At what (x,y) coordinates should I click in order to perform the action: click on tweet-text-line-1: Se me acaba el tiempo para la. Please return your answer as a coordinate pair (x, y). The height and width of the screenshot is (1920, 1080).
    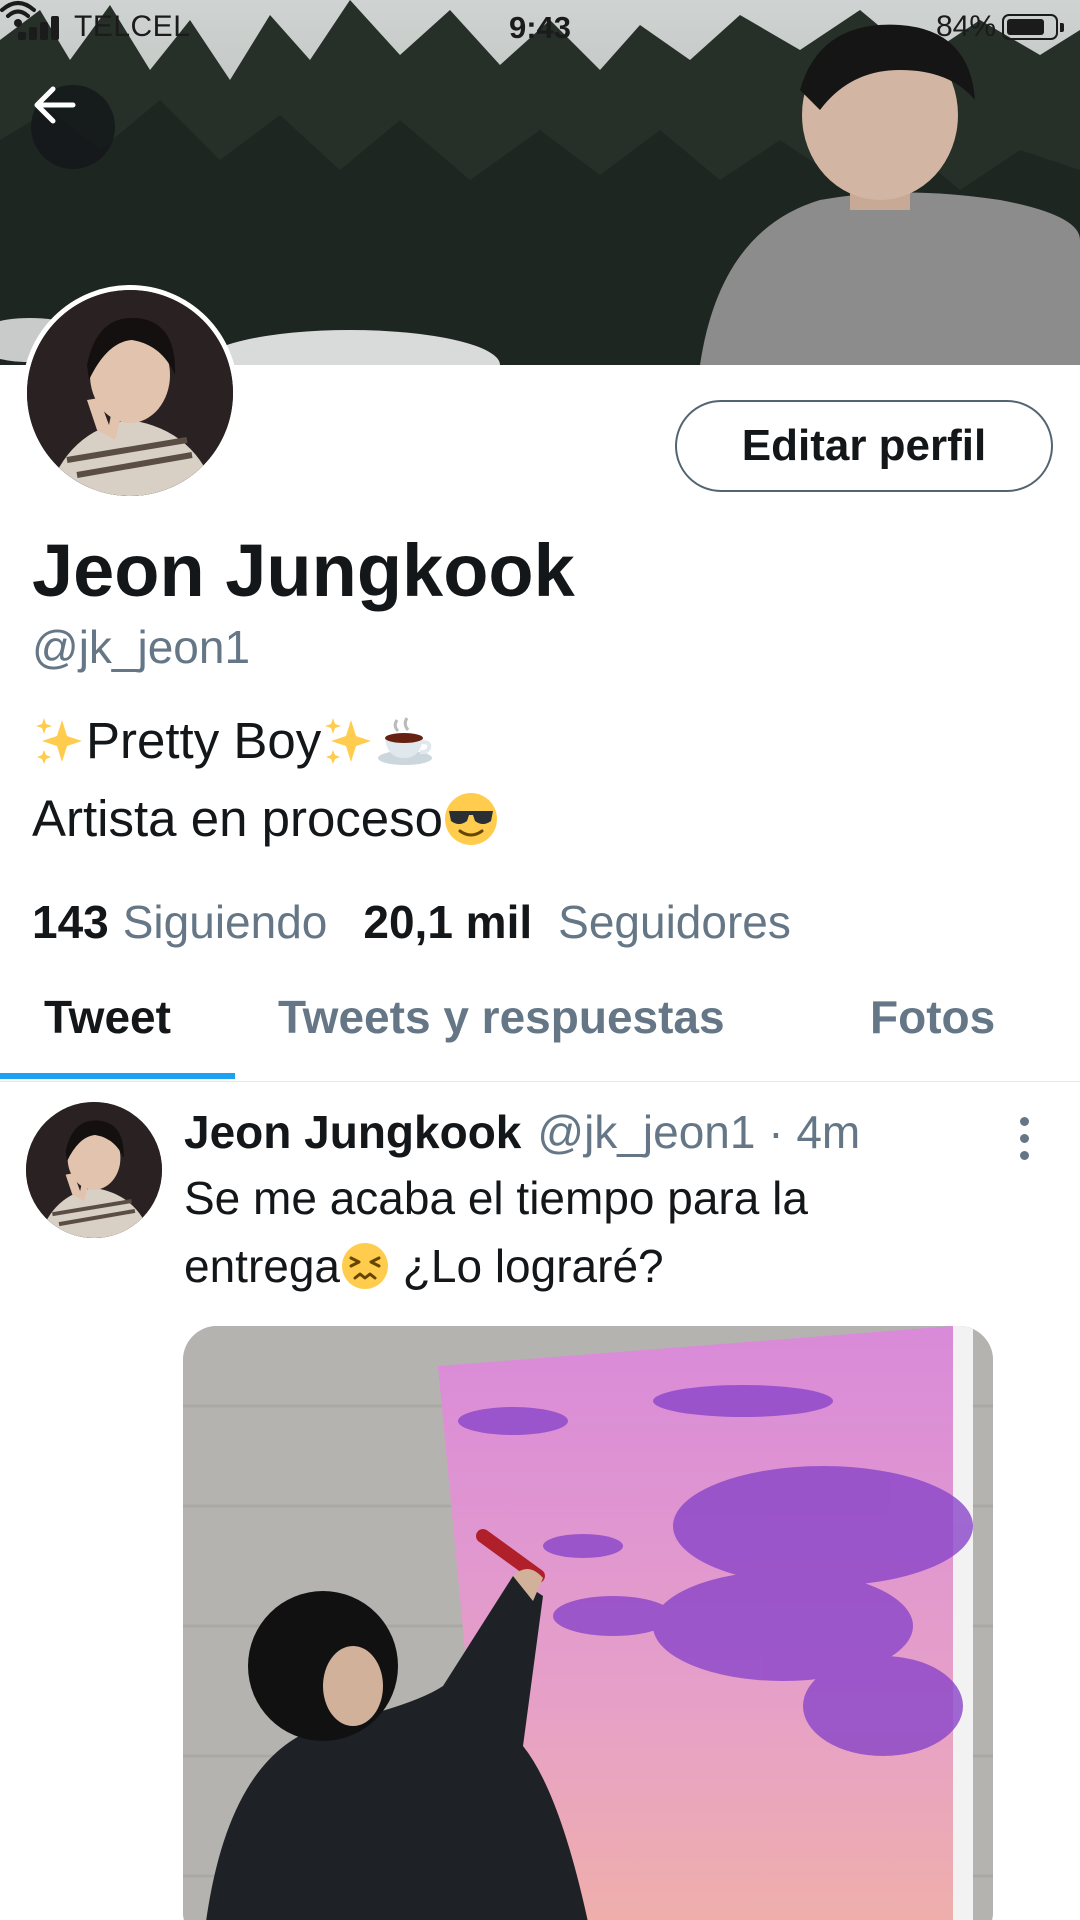
    Looking at the image, I should click on (496, 1198).